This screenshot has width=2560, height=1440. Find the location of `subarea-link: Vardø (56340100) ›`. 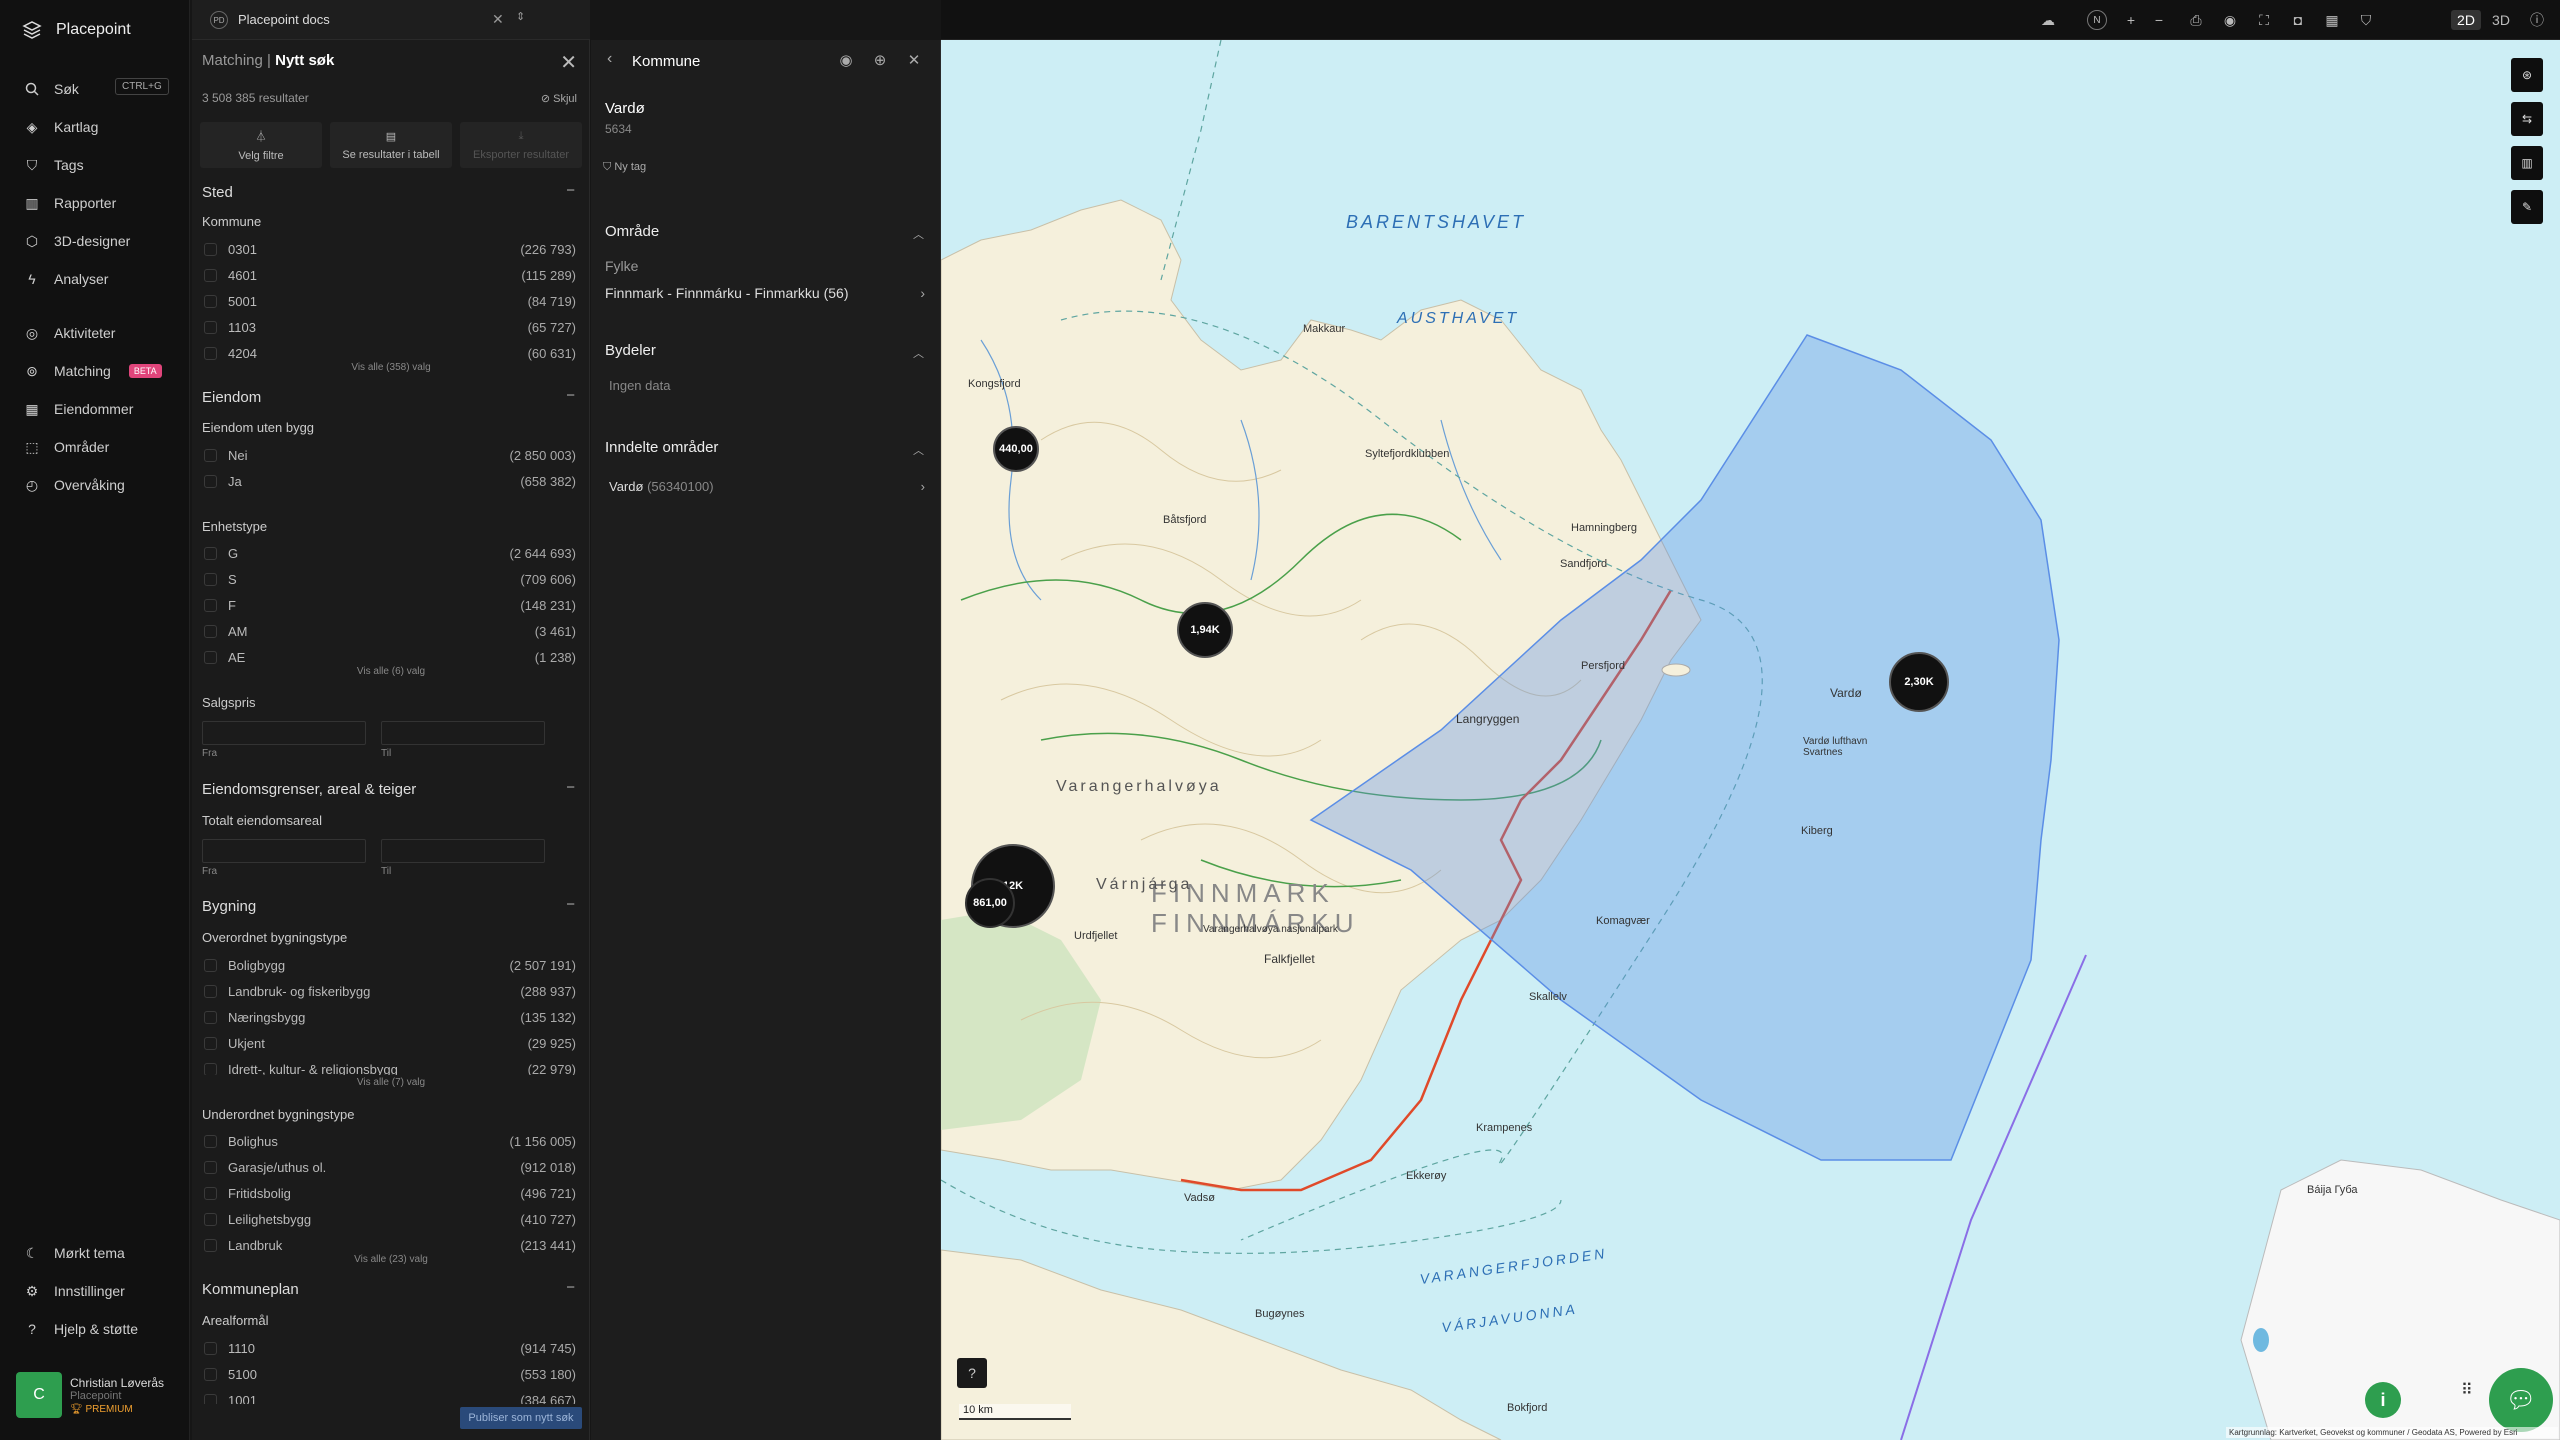

subarea-link: Vardø (56340100) › is located at coordinates (767, 486).